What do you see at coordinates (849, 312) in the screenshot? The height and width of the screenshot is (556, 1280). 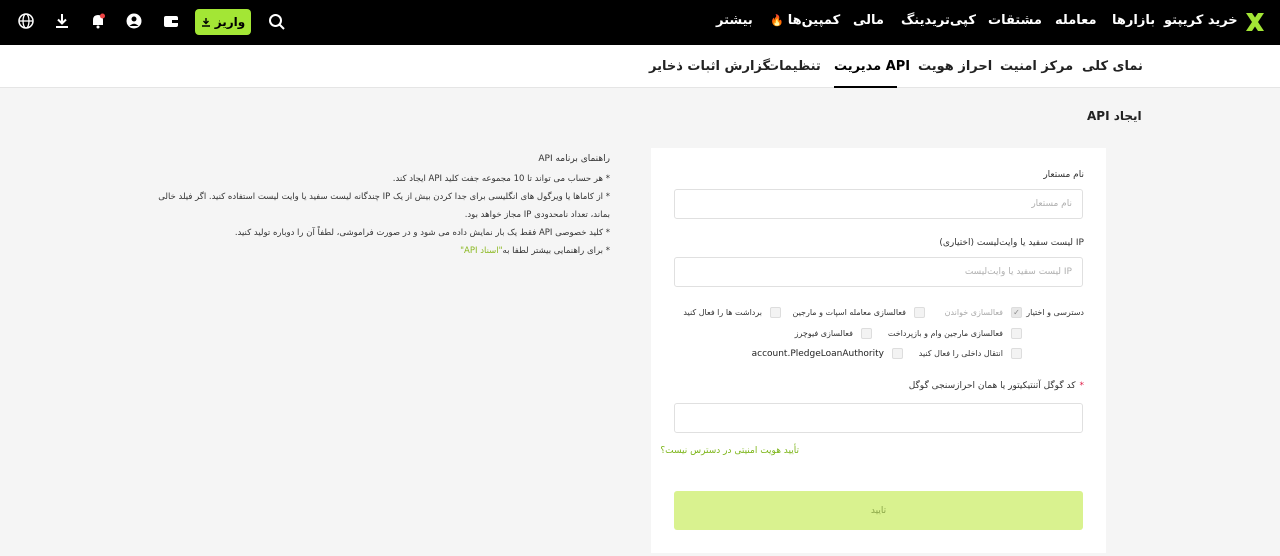 I see `perm-label: فعالسازی معامله اسپات و مارجین` at bounding box center [849, 312].